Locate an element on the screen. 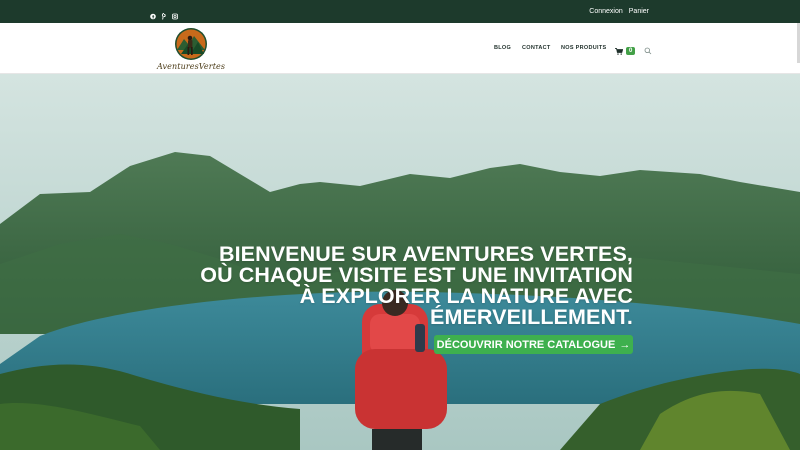 The height and width of the screenshot is (450, 800). nav-contact: CONTACT is located at coordinates (536, 48).